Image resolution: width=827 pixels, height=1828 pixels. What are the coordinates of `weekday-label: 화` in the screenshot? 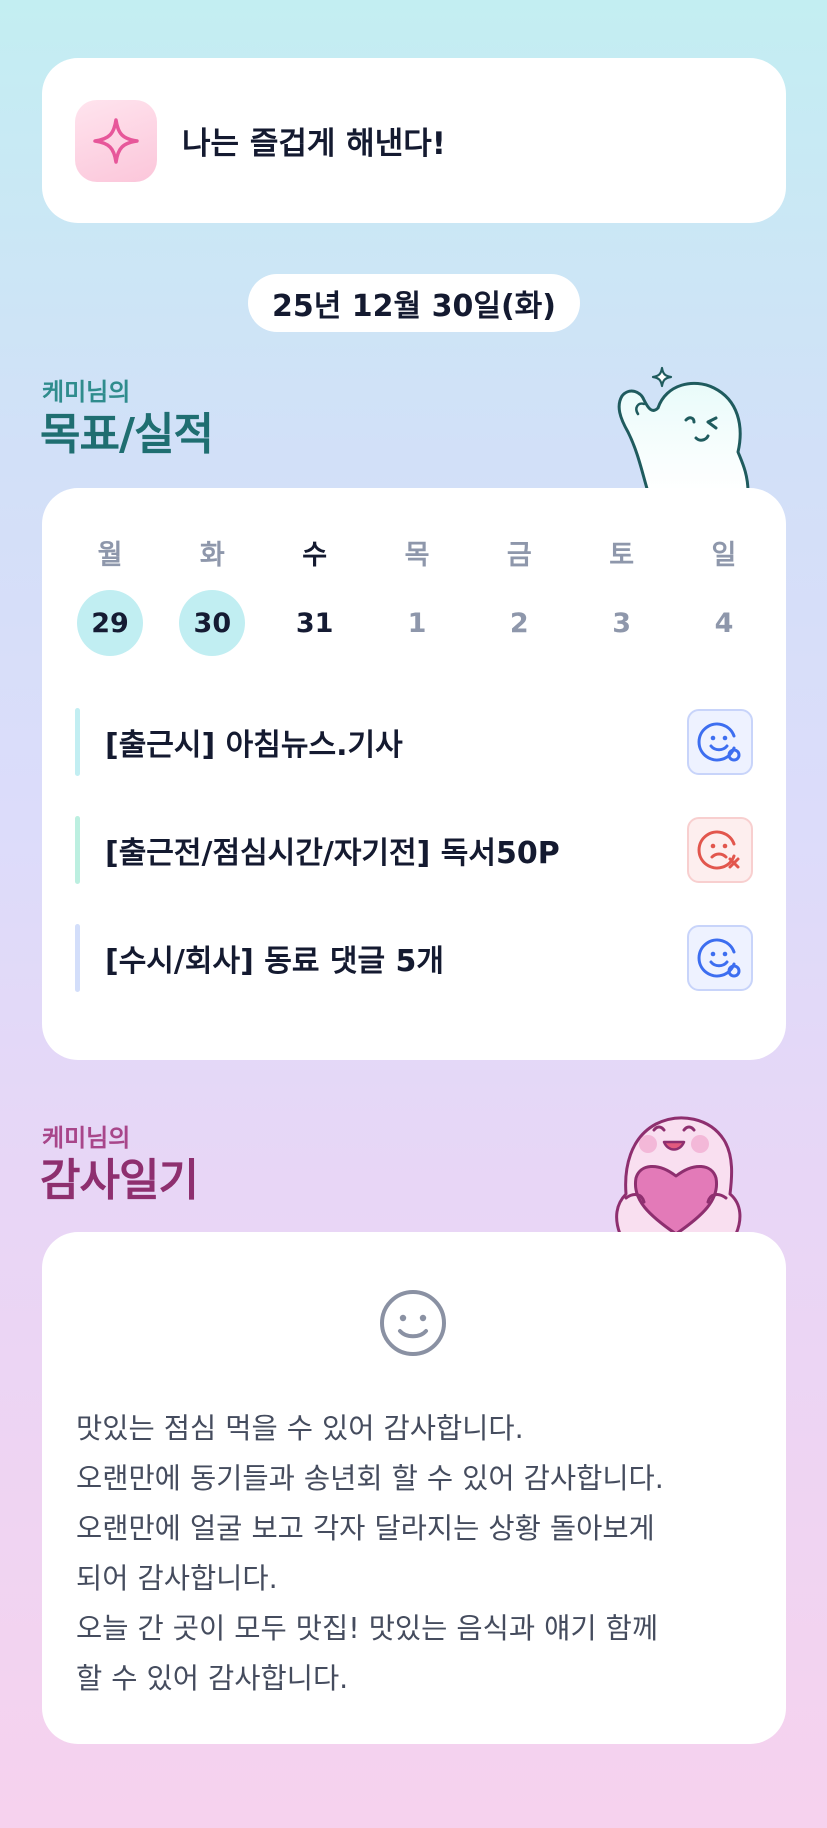 It's located at (212, 555).